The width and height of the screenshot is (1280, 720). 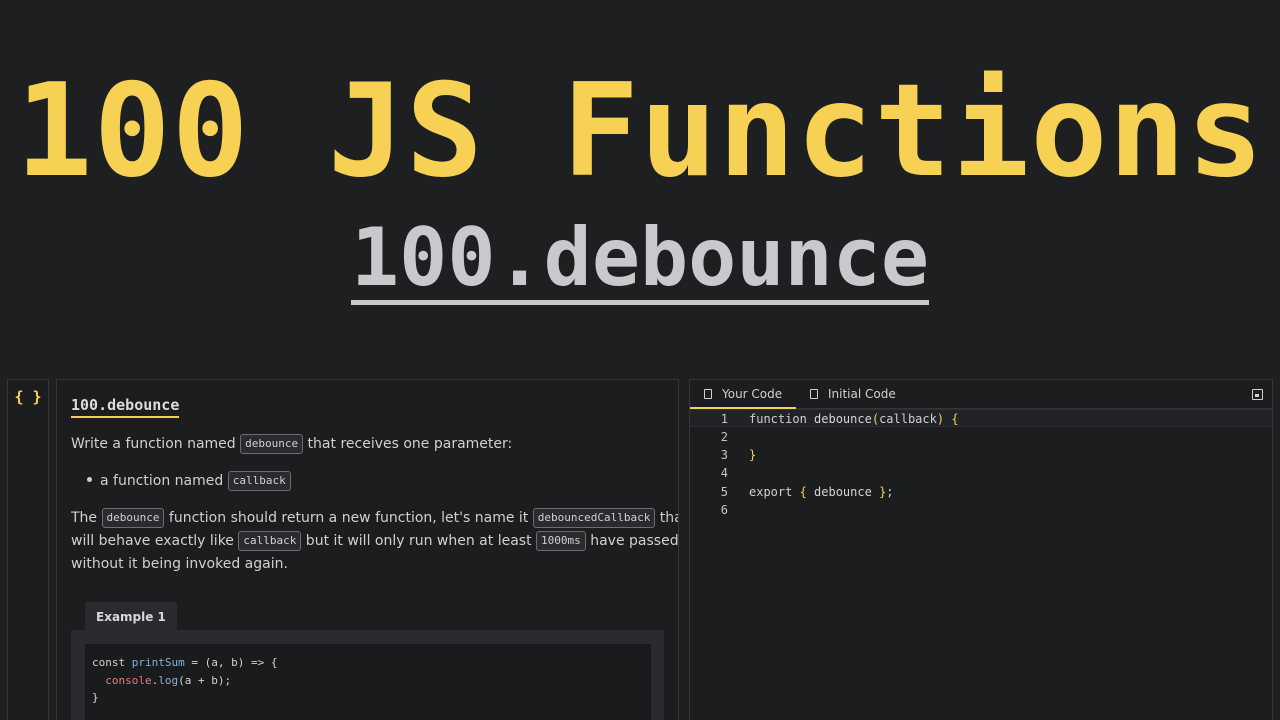 I want to click on inline-code: debouncedCallback, so click(x=594, y=518).